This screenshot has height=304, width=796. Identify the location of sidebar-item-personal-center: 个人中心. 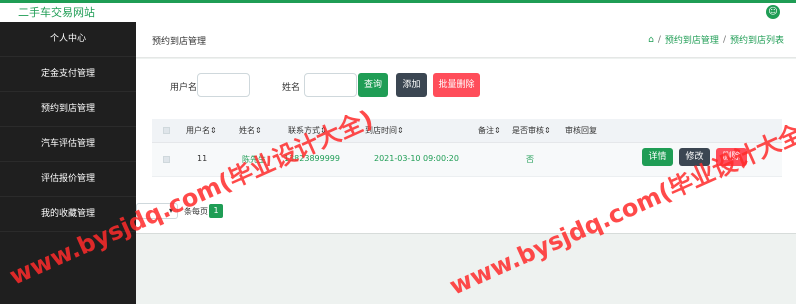
(68, 39).